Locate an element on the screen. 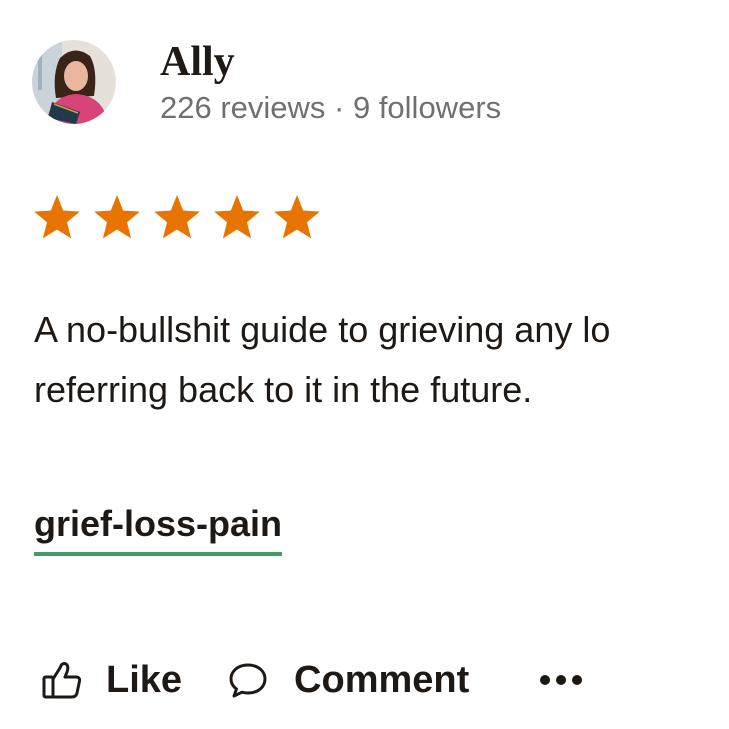 The width and height of the screenshot is (729, 729). like-label: Like is located at coordinates (144, 680).